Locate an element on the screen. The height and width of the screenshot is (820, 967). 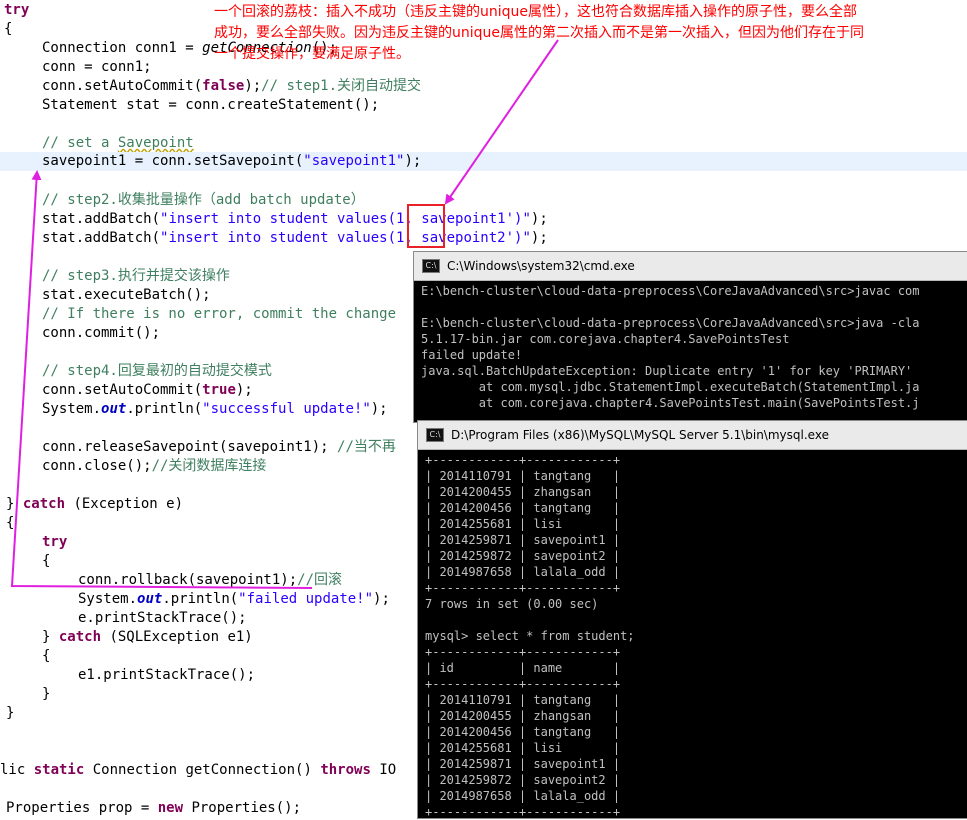
console-line: failed update! is located at coordinates (472, 355).